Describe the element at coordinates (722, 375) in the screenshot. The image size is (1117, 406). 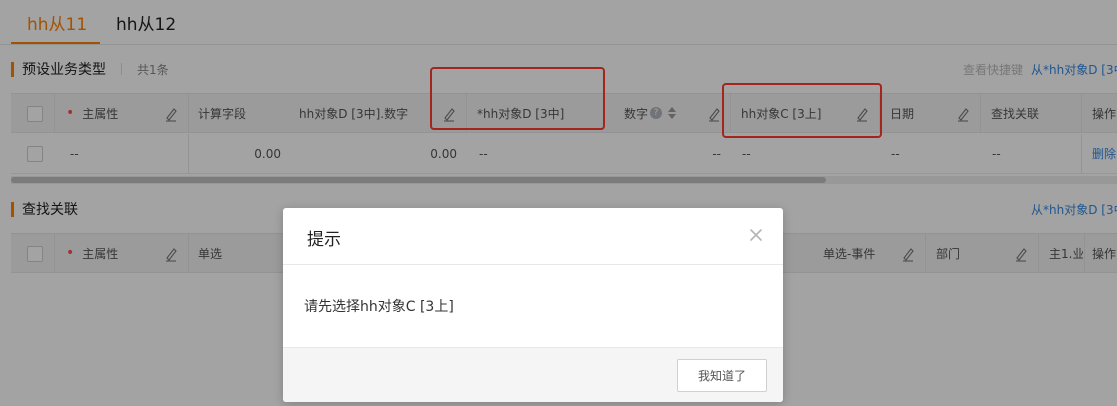
I see `acknowledge-button: 我知道了` at that location.